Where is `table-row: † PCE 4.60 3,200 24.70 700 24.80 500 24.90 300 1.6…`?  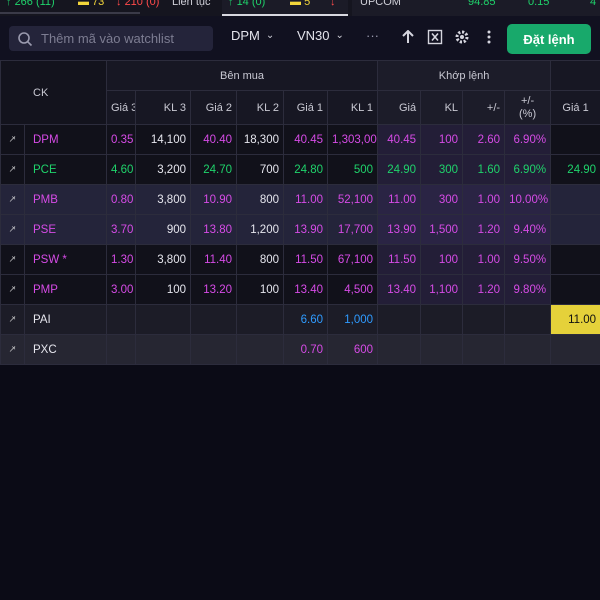
table-row: † PCE 4.60 3,200 24.70 700 24.80 500 24.90 300 1.6… is located at coordinates (300, 169).